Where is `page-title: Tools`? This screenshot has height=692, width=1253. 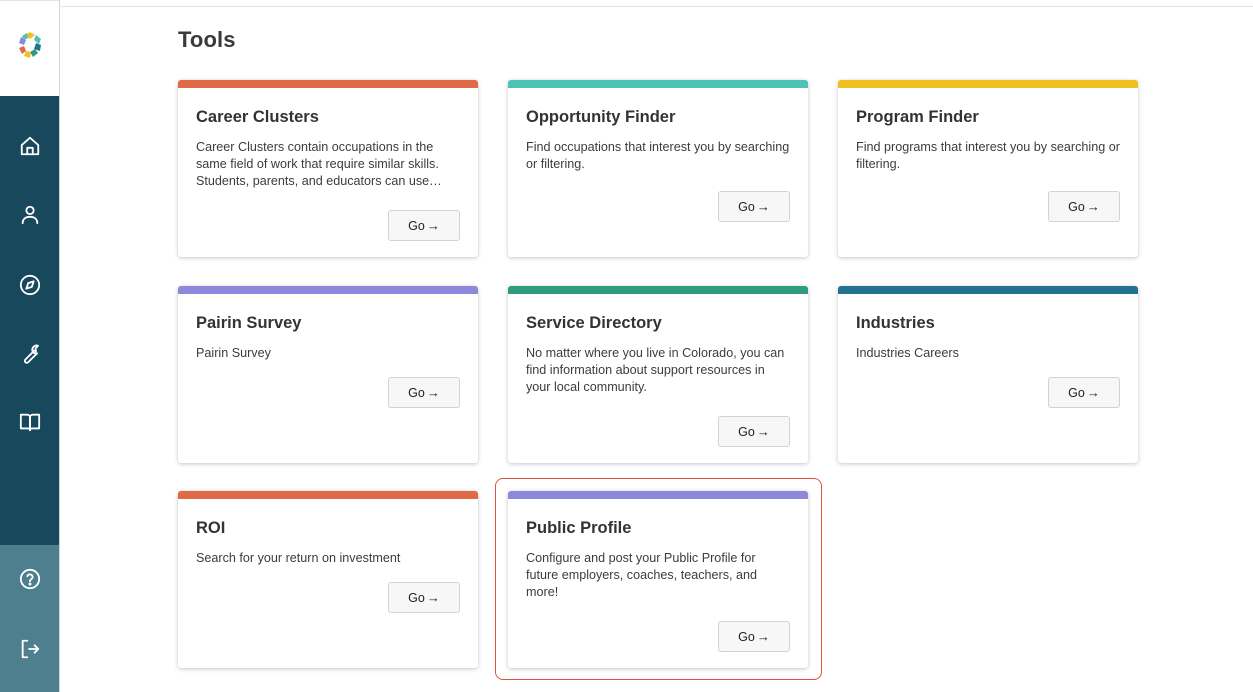
page-title: Tools is located at coordinates (207, 39).